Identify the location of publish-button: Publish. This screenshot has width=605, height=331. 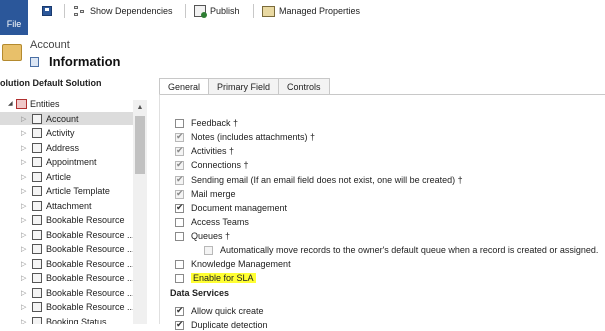
(217, 11).